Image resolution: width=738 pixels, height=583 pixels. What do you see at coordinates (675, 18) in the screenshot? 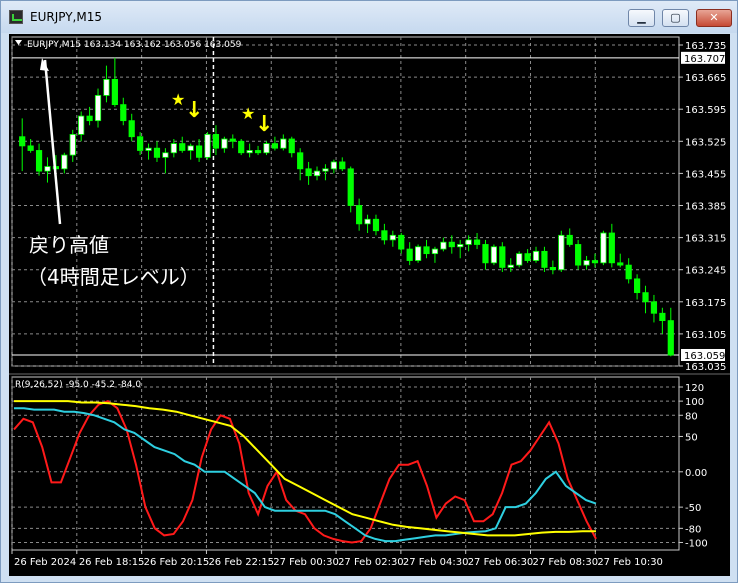
I see `maximize-button: ▢` at bounding box center [675, 18].